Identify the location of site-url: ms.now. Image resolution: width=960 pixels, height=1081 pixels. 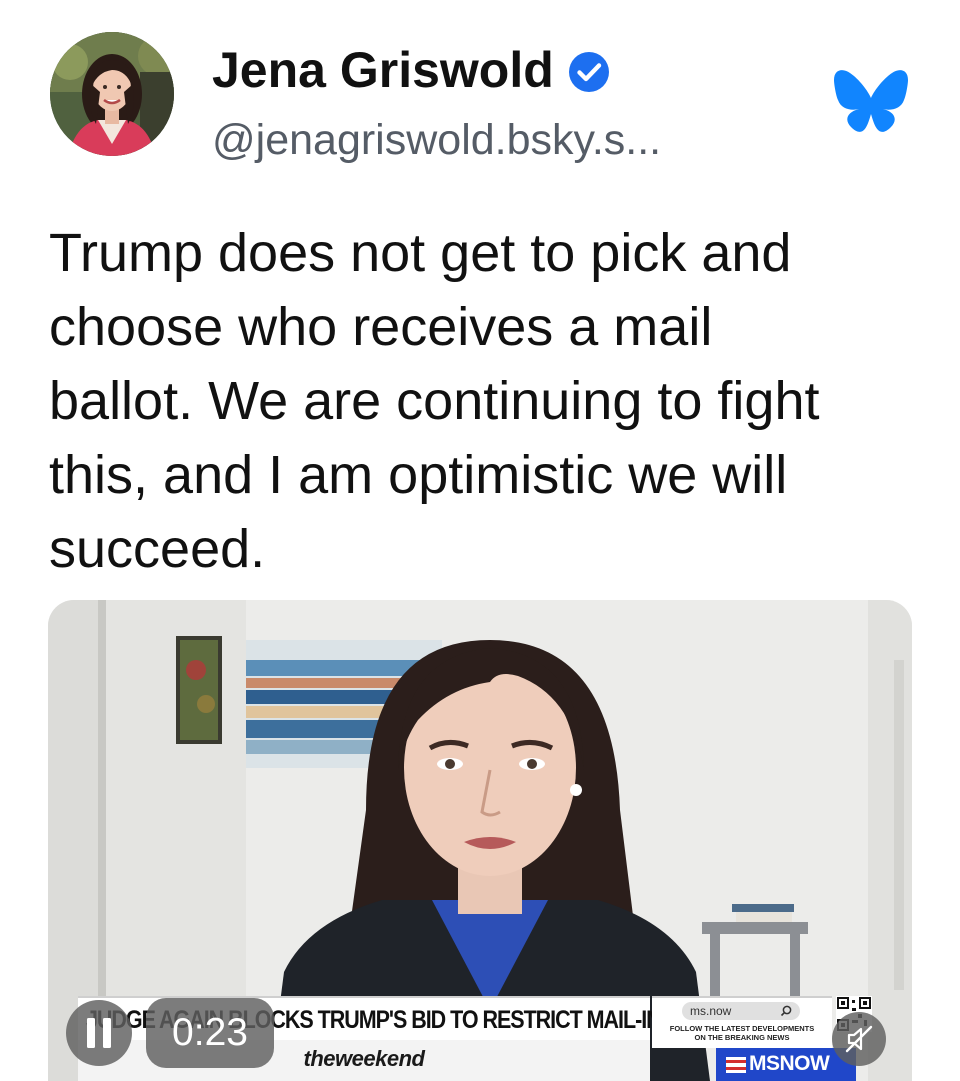
(711, 1011).